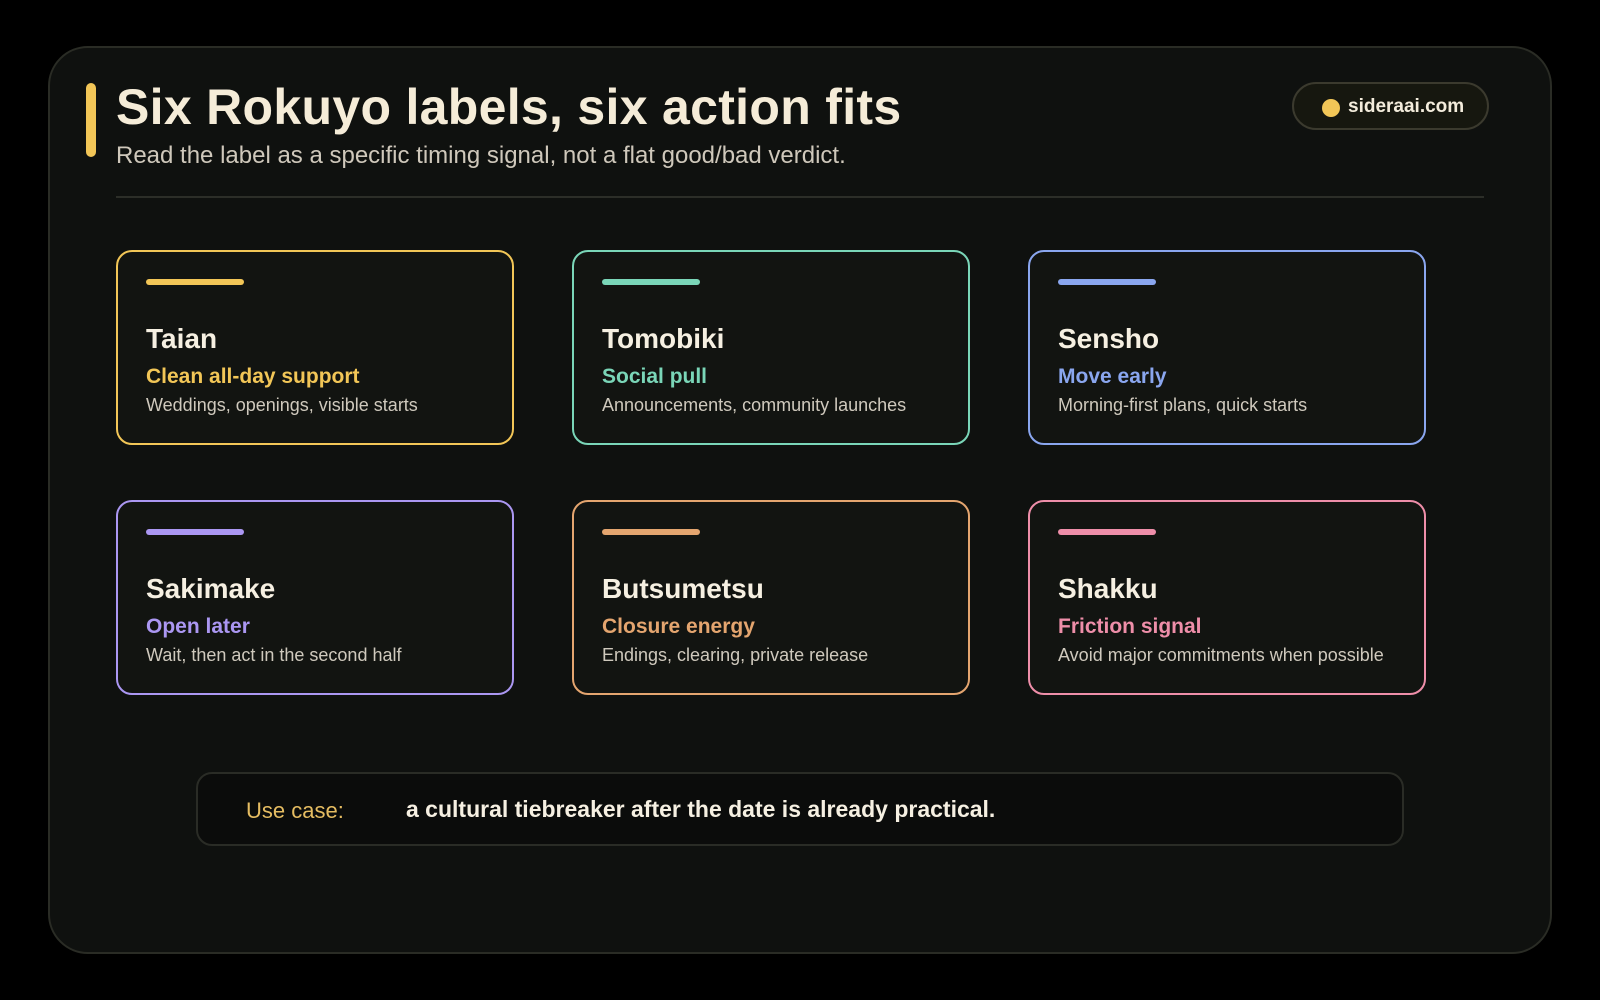  What do you see at coordinates (253, 376) in the screenshot?
I see `card-action: Clean all-day support` at bounding box center [253, 376].